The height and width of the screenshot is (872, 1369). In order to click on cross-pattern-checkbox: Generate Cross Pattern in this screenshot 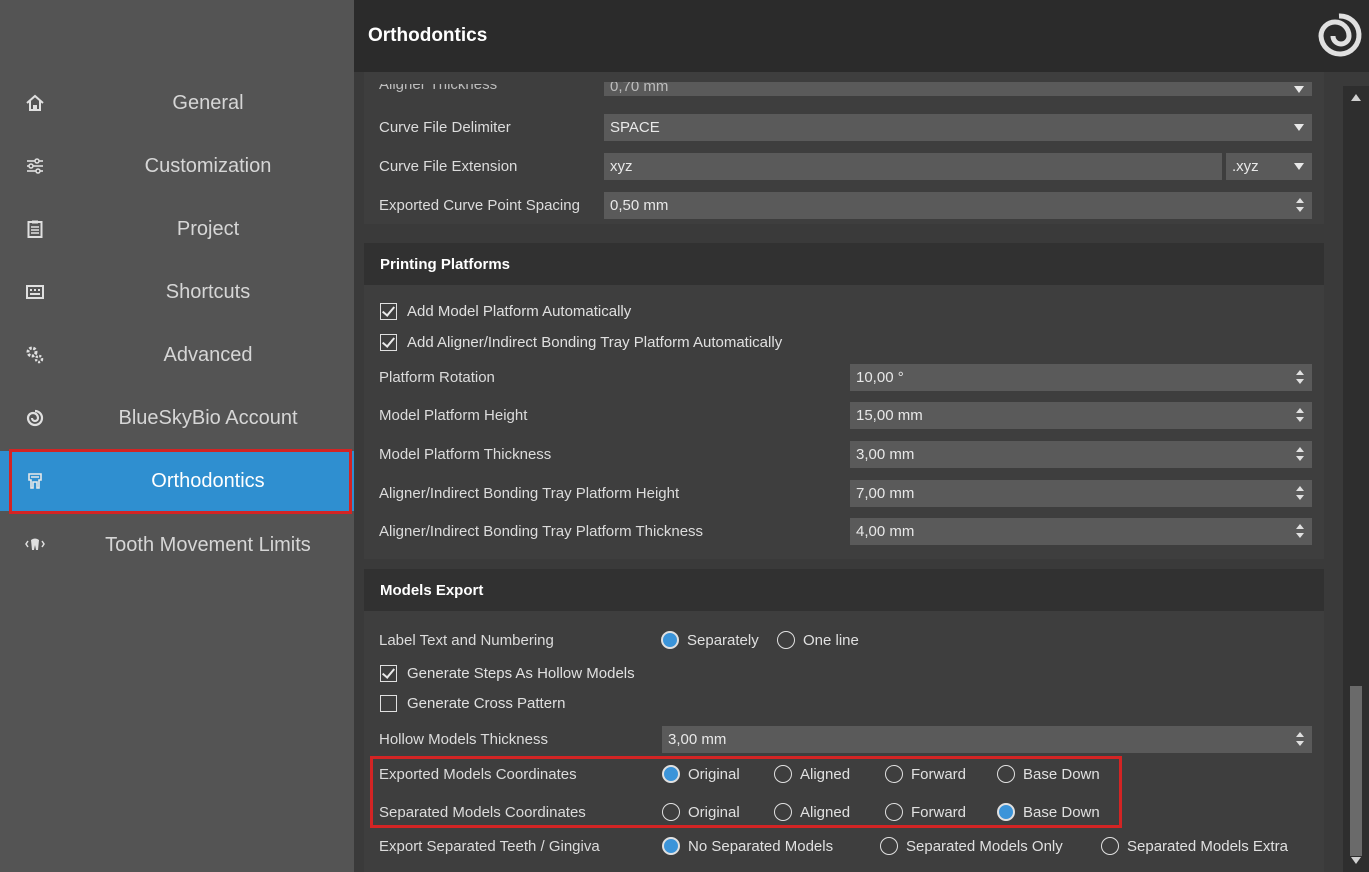, I will do `click(472, 703)`.